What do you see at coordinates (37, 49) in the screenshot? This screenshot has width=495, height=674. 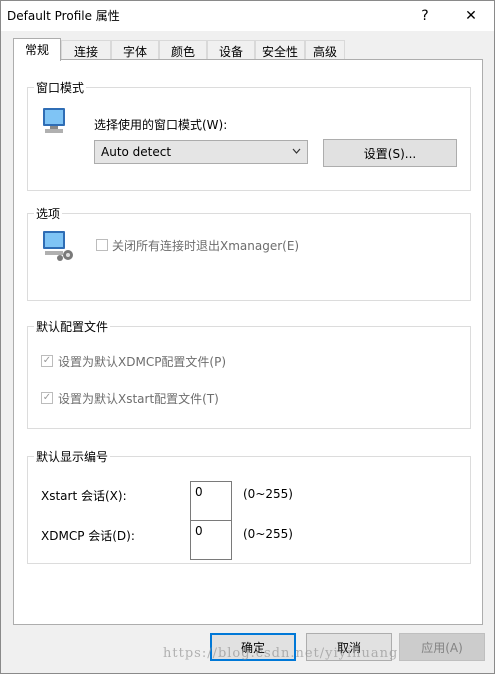 I see `tab-general: 常规` at bounding box center [37, 49].